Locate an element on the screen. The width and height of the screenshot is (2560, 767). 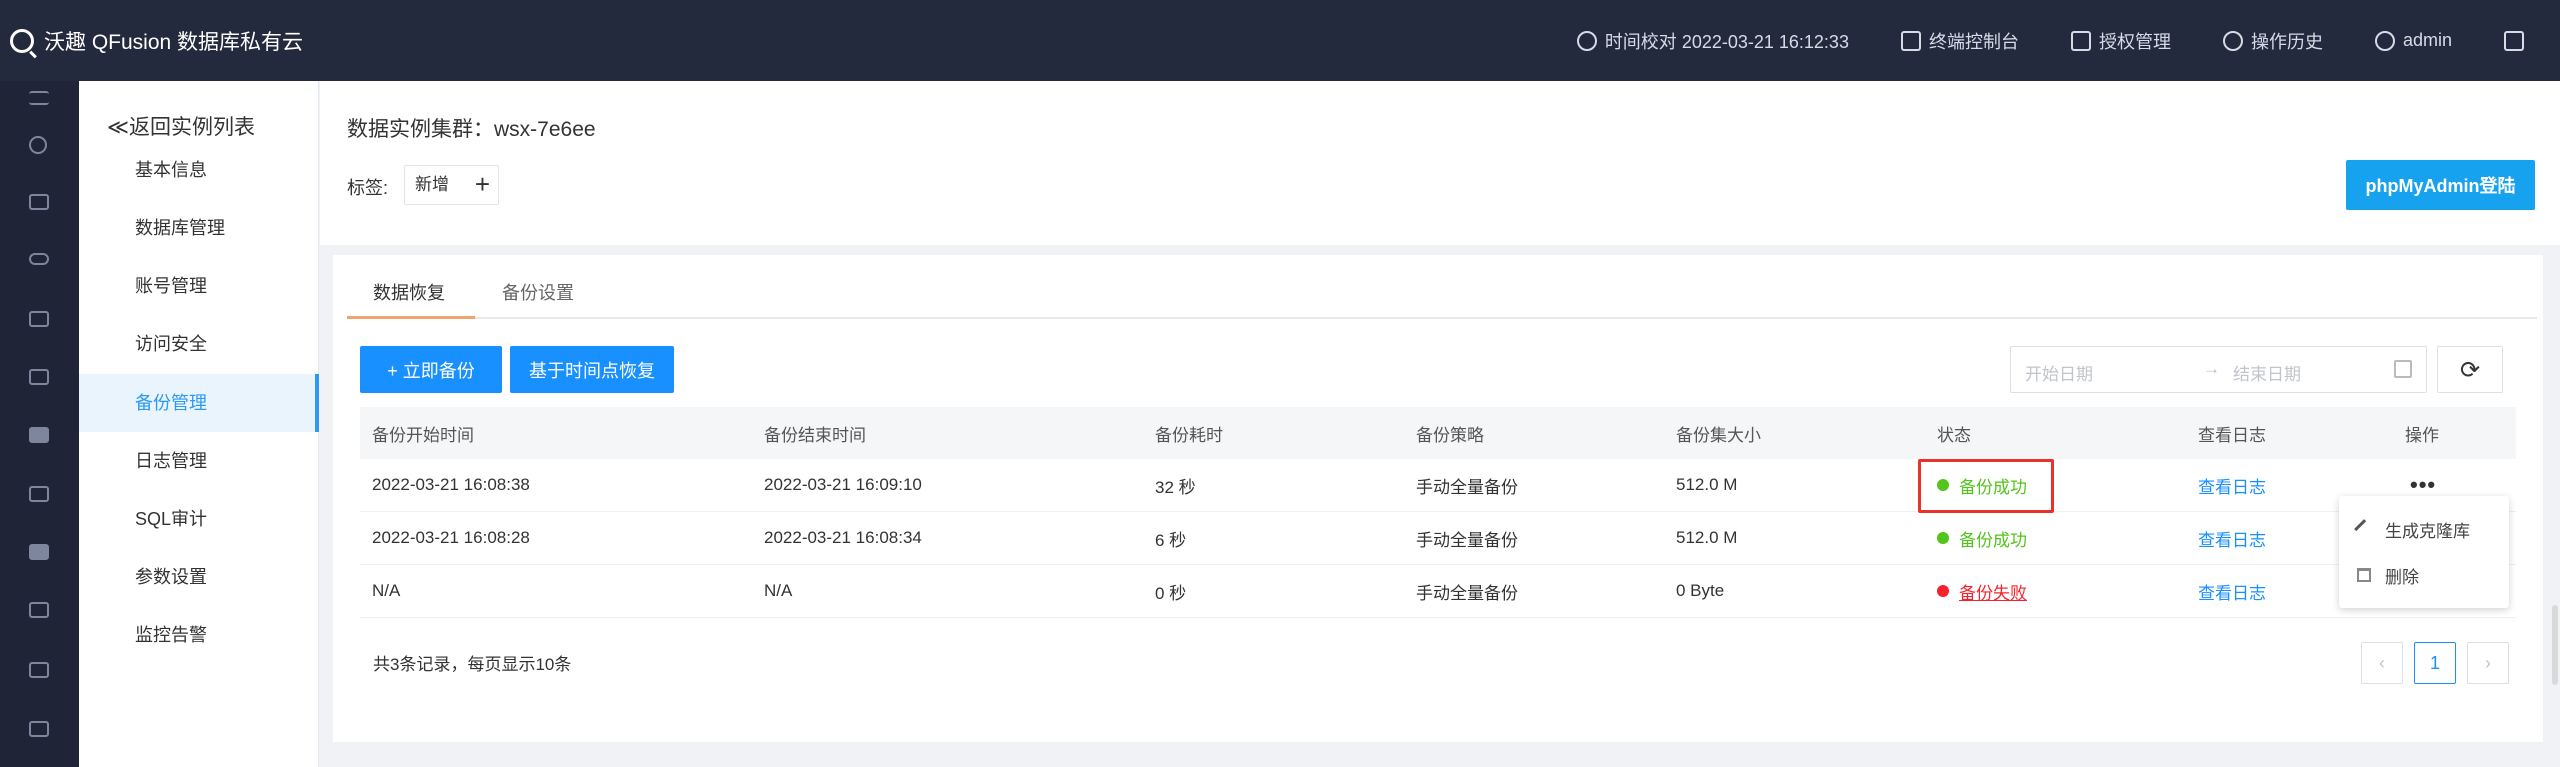
history-link: 操作历史 is located at coordinates (2272, 41).